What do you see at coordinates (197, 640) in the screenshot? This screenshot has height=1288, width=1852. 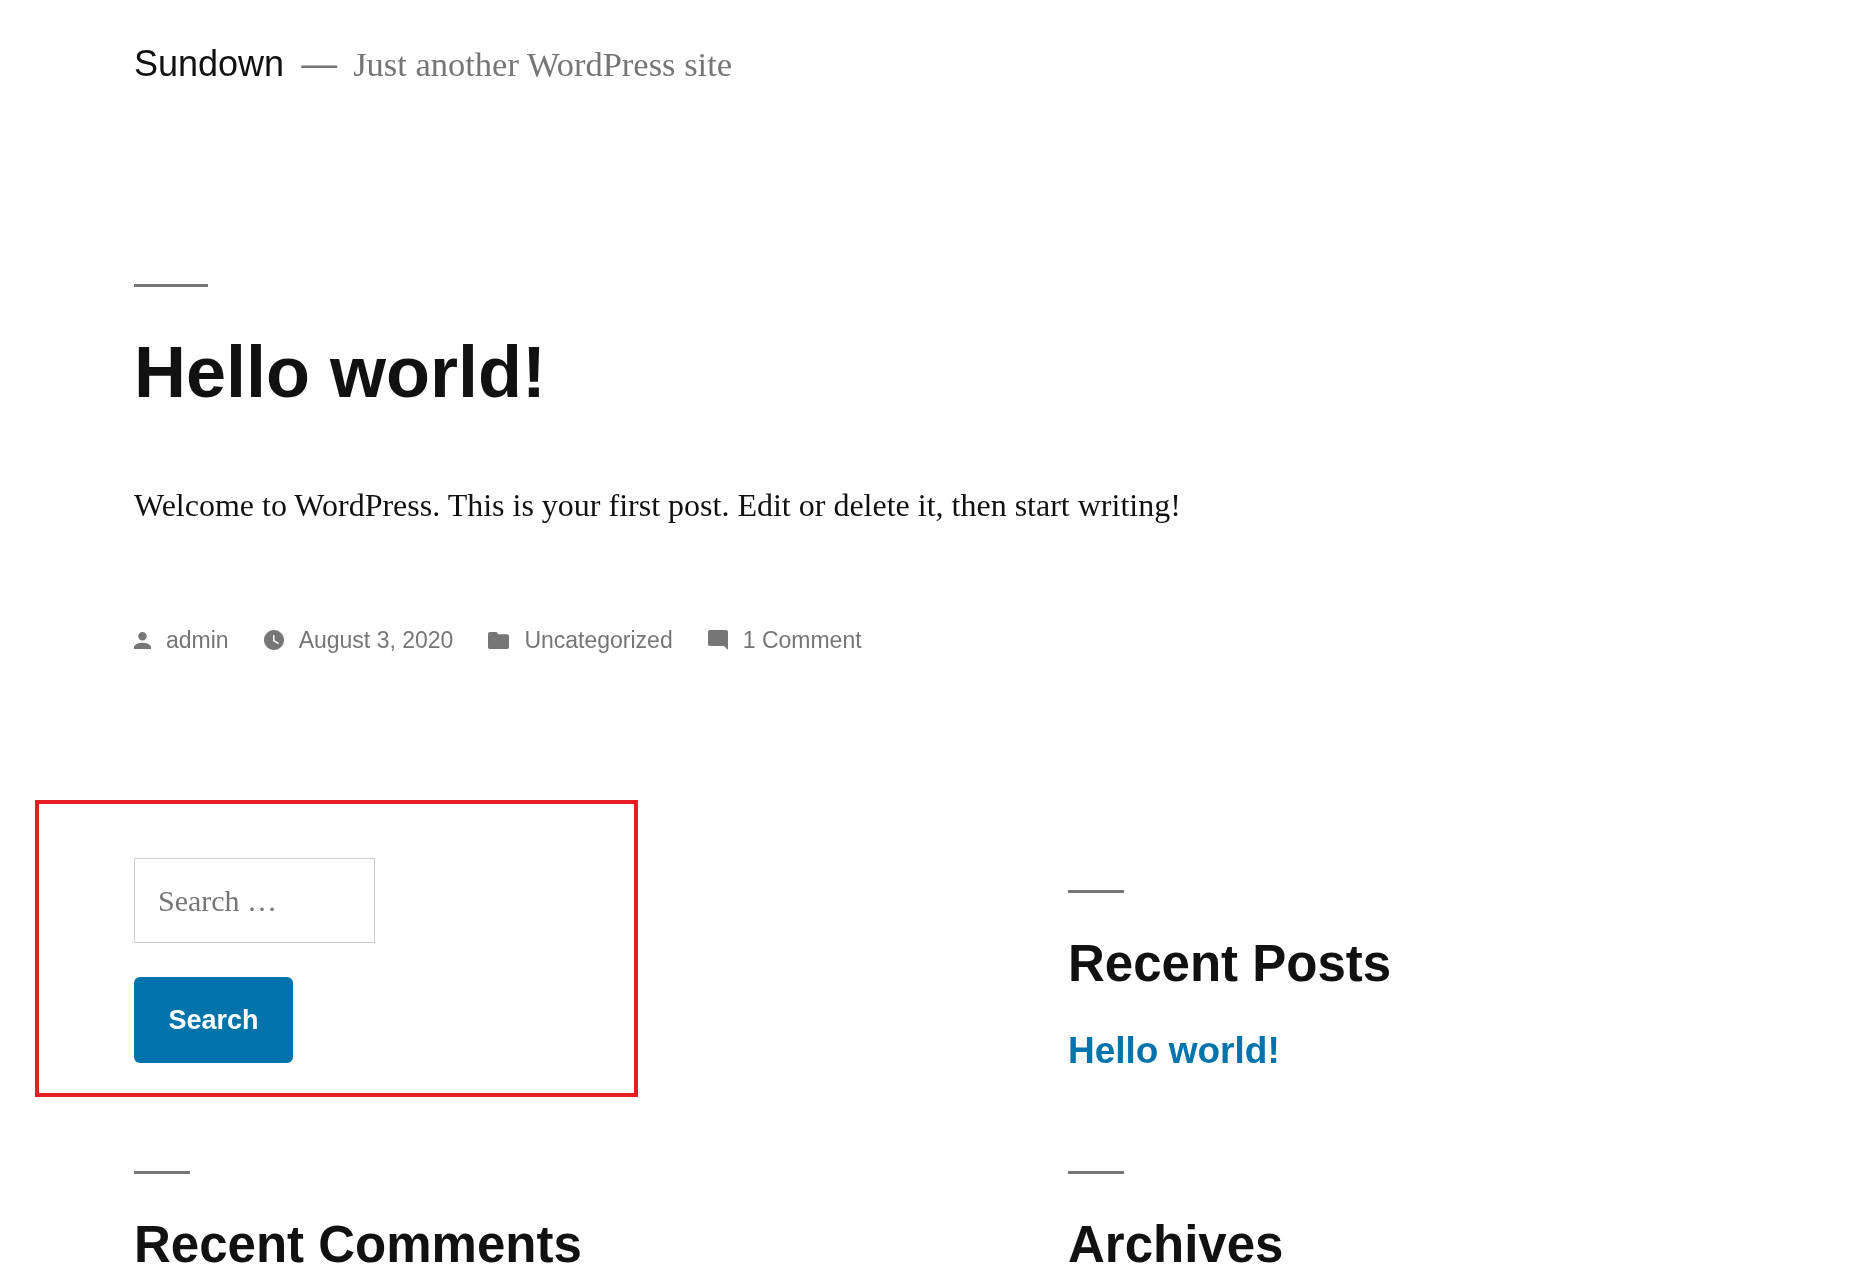 I see `author-link: admin` at bounding box center [197, 640].